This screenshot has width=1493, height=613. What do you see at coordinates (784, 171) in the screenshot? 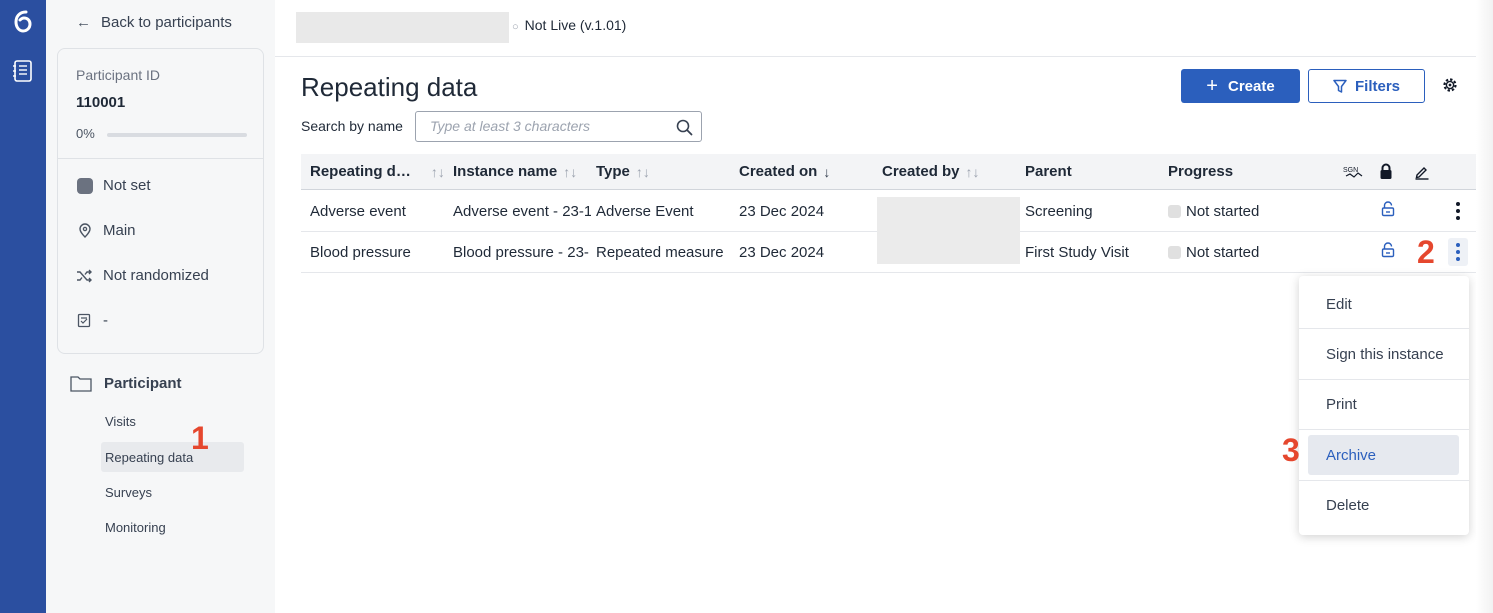
I see `column-created-on: Created on ↓` at bounding box center [784, 171].